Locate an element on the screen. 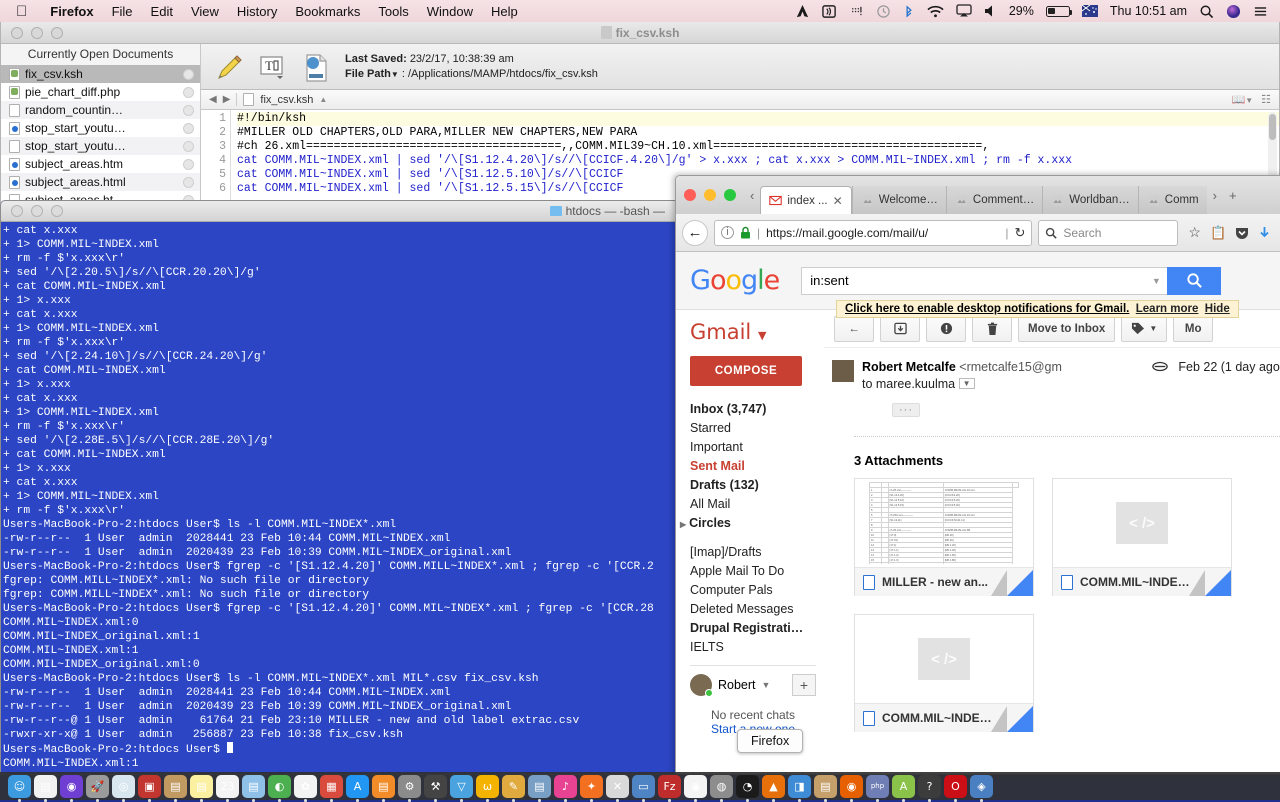  reader-list-icon: 📋 is located at coordinates (1218, 233).